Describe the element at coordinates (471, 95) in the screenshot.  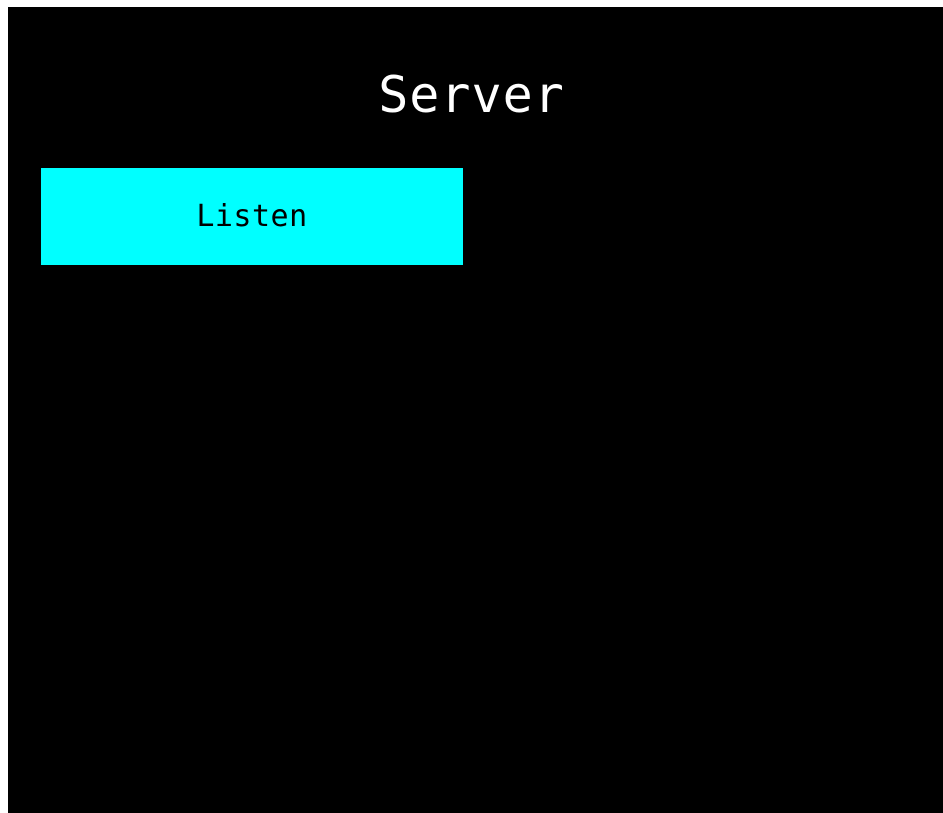
I see `page-title: Server` at that location.